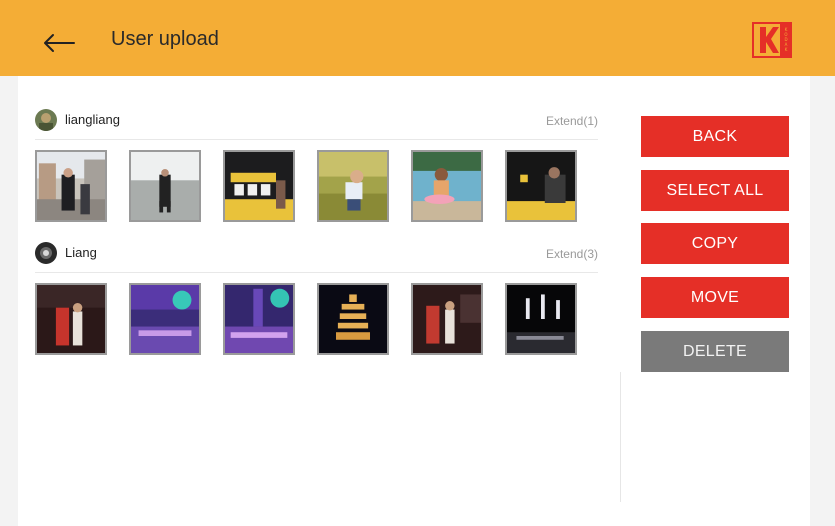  Describe the element at coordinates (417, 38) in the screenshot. I see `app-header: User upload K O D A K` at that location.